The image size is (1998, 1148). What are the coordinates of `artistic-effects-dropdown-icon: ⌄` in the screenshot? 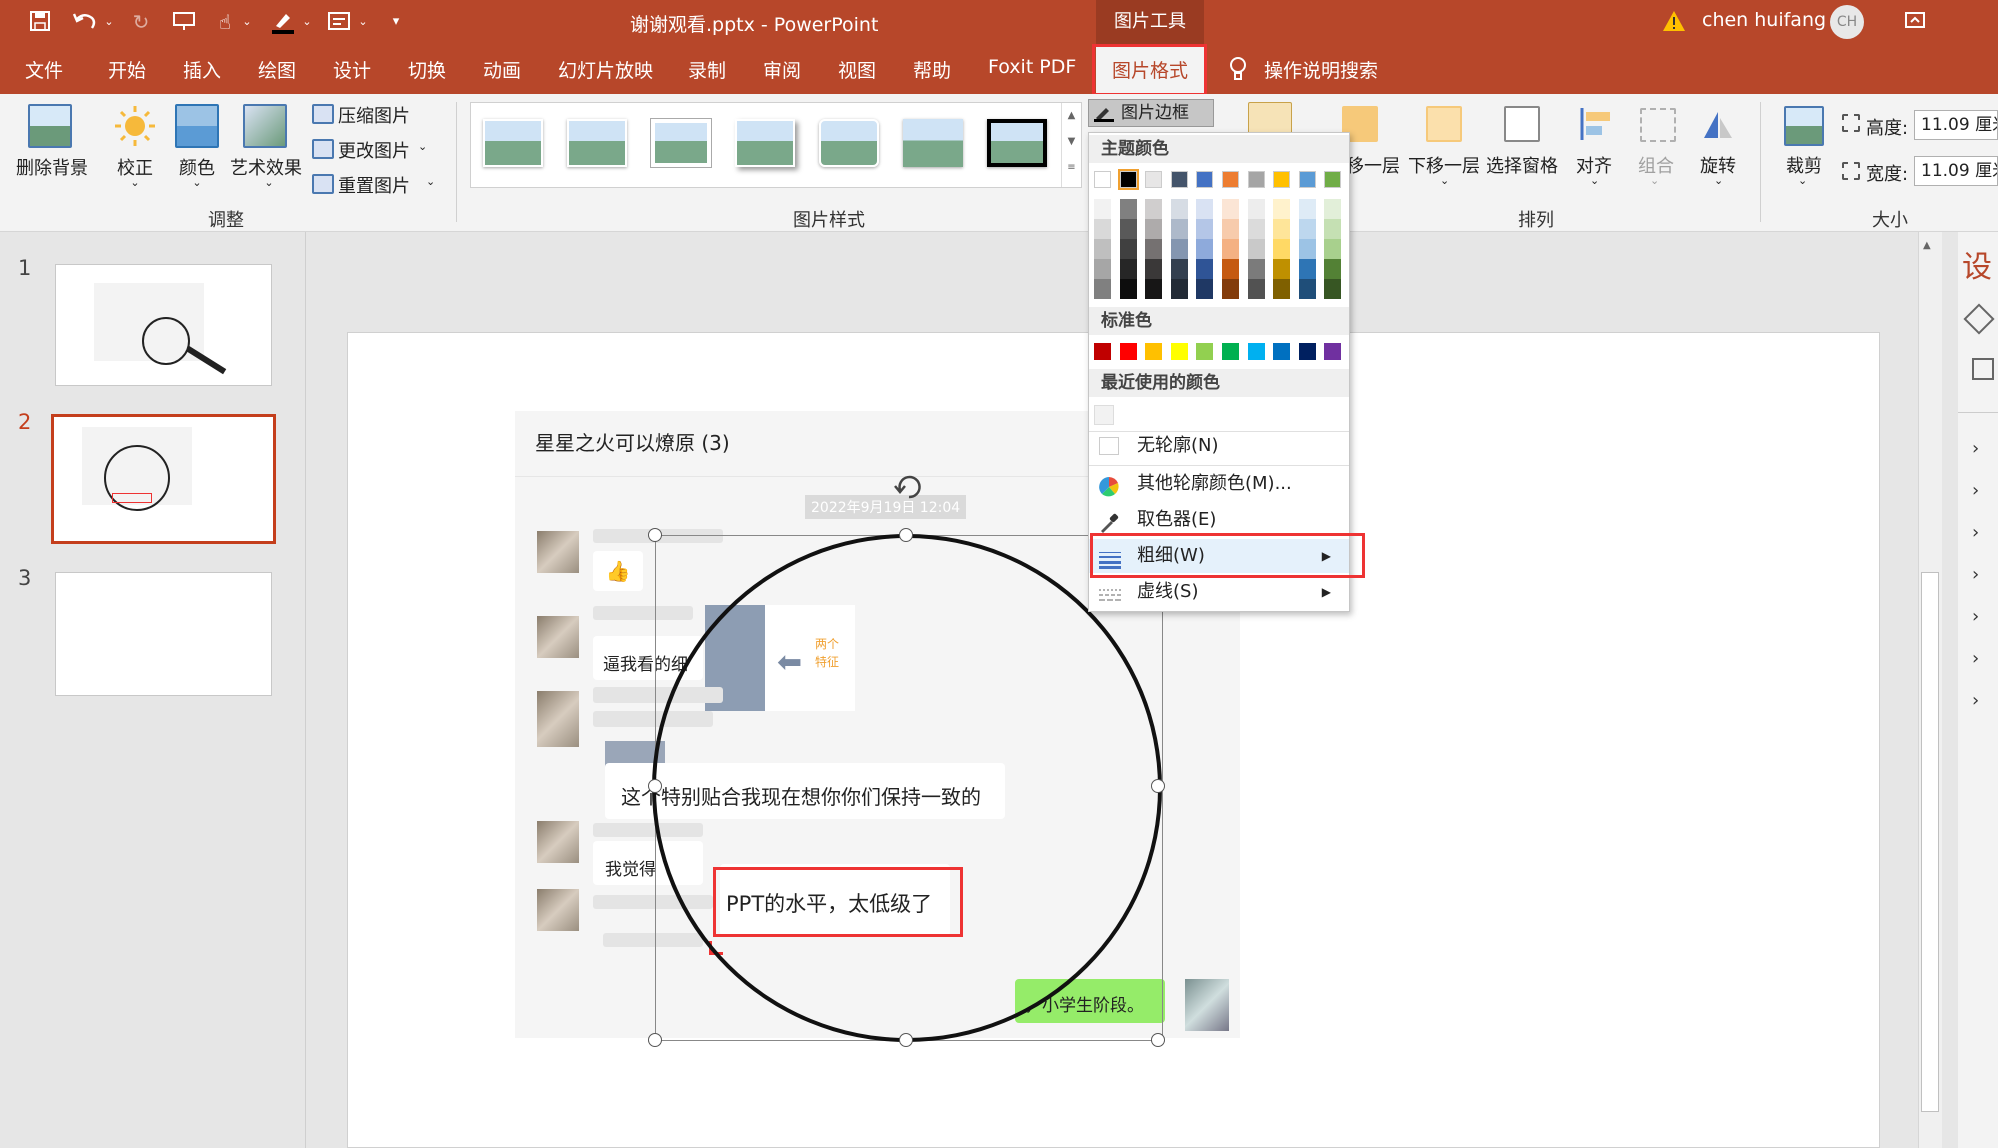 It's located at (269, 182).